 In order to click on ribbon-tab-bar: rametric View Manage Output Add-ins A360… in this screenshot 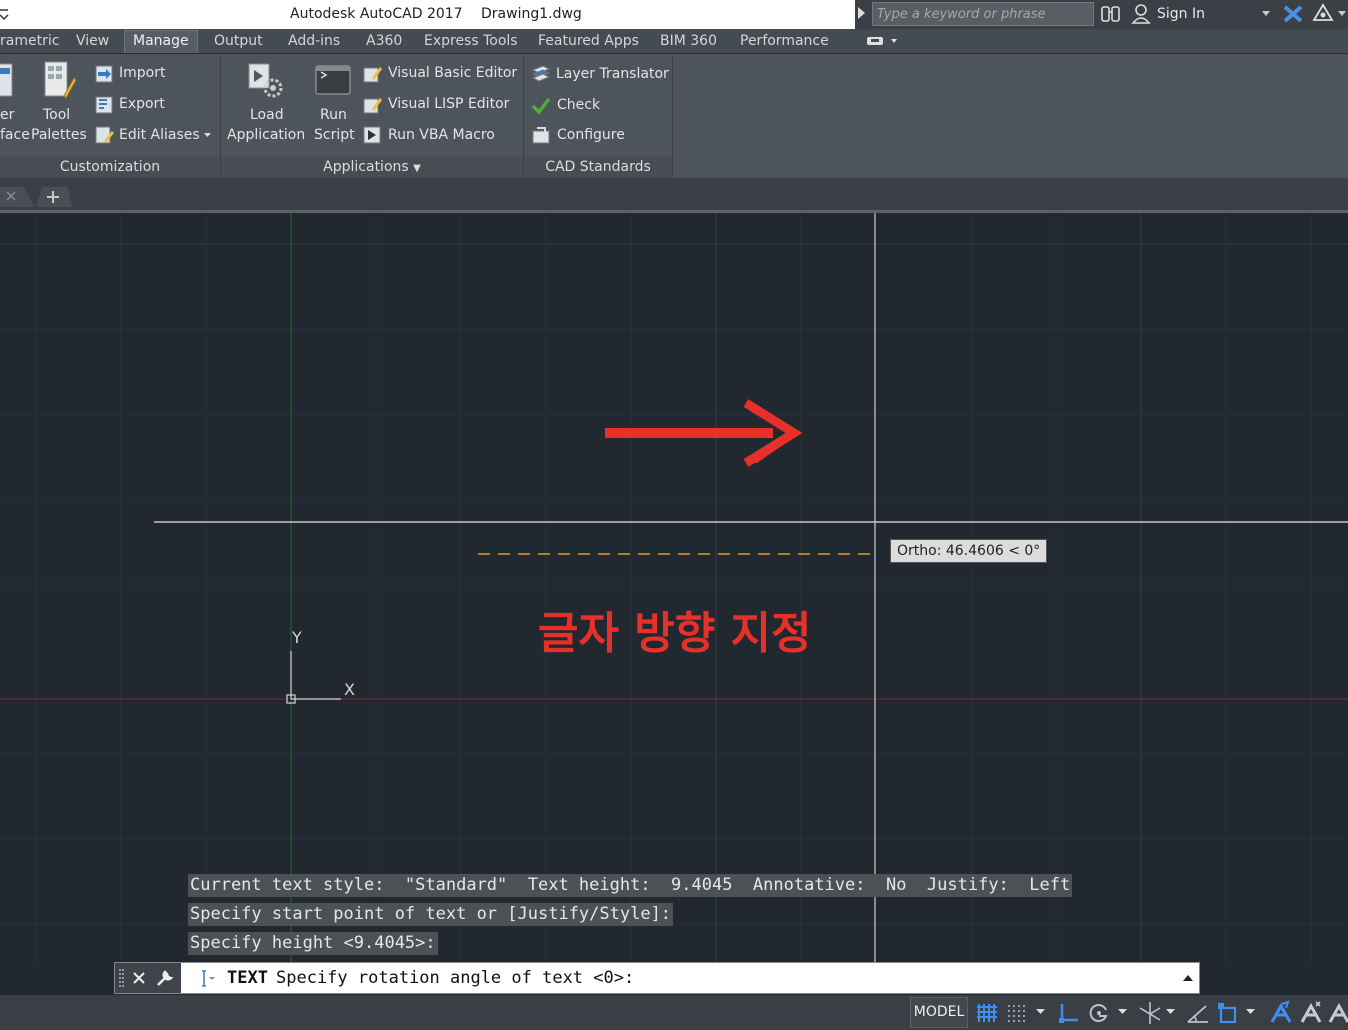, I will do `click(674, 41)`.